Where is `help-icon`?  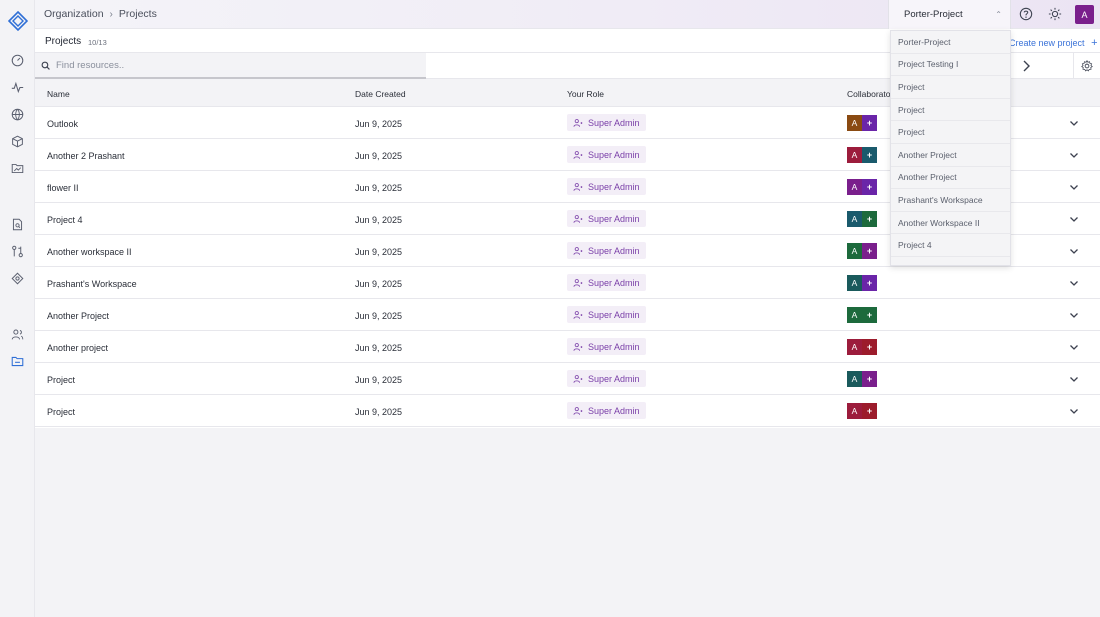
help-icon is located at coordinates (1026, 14).